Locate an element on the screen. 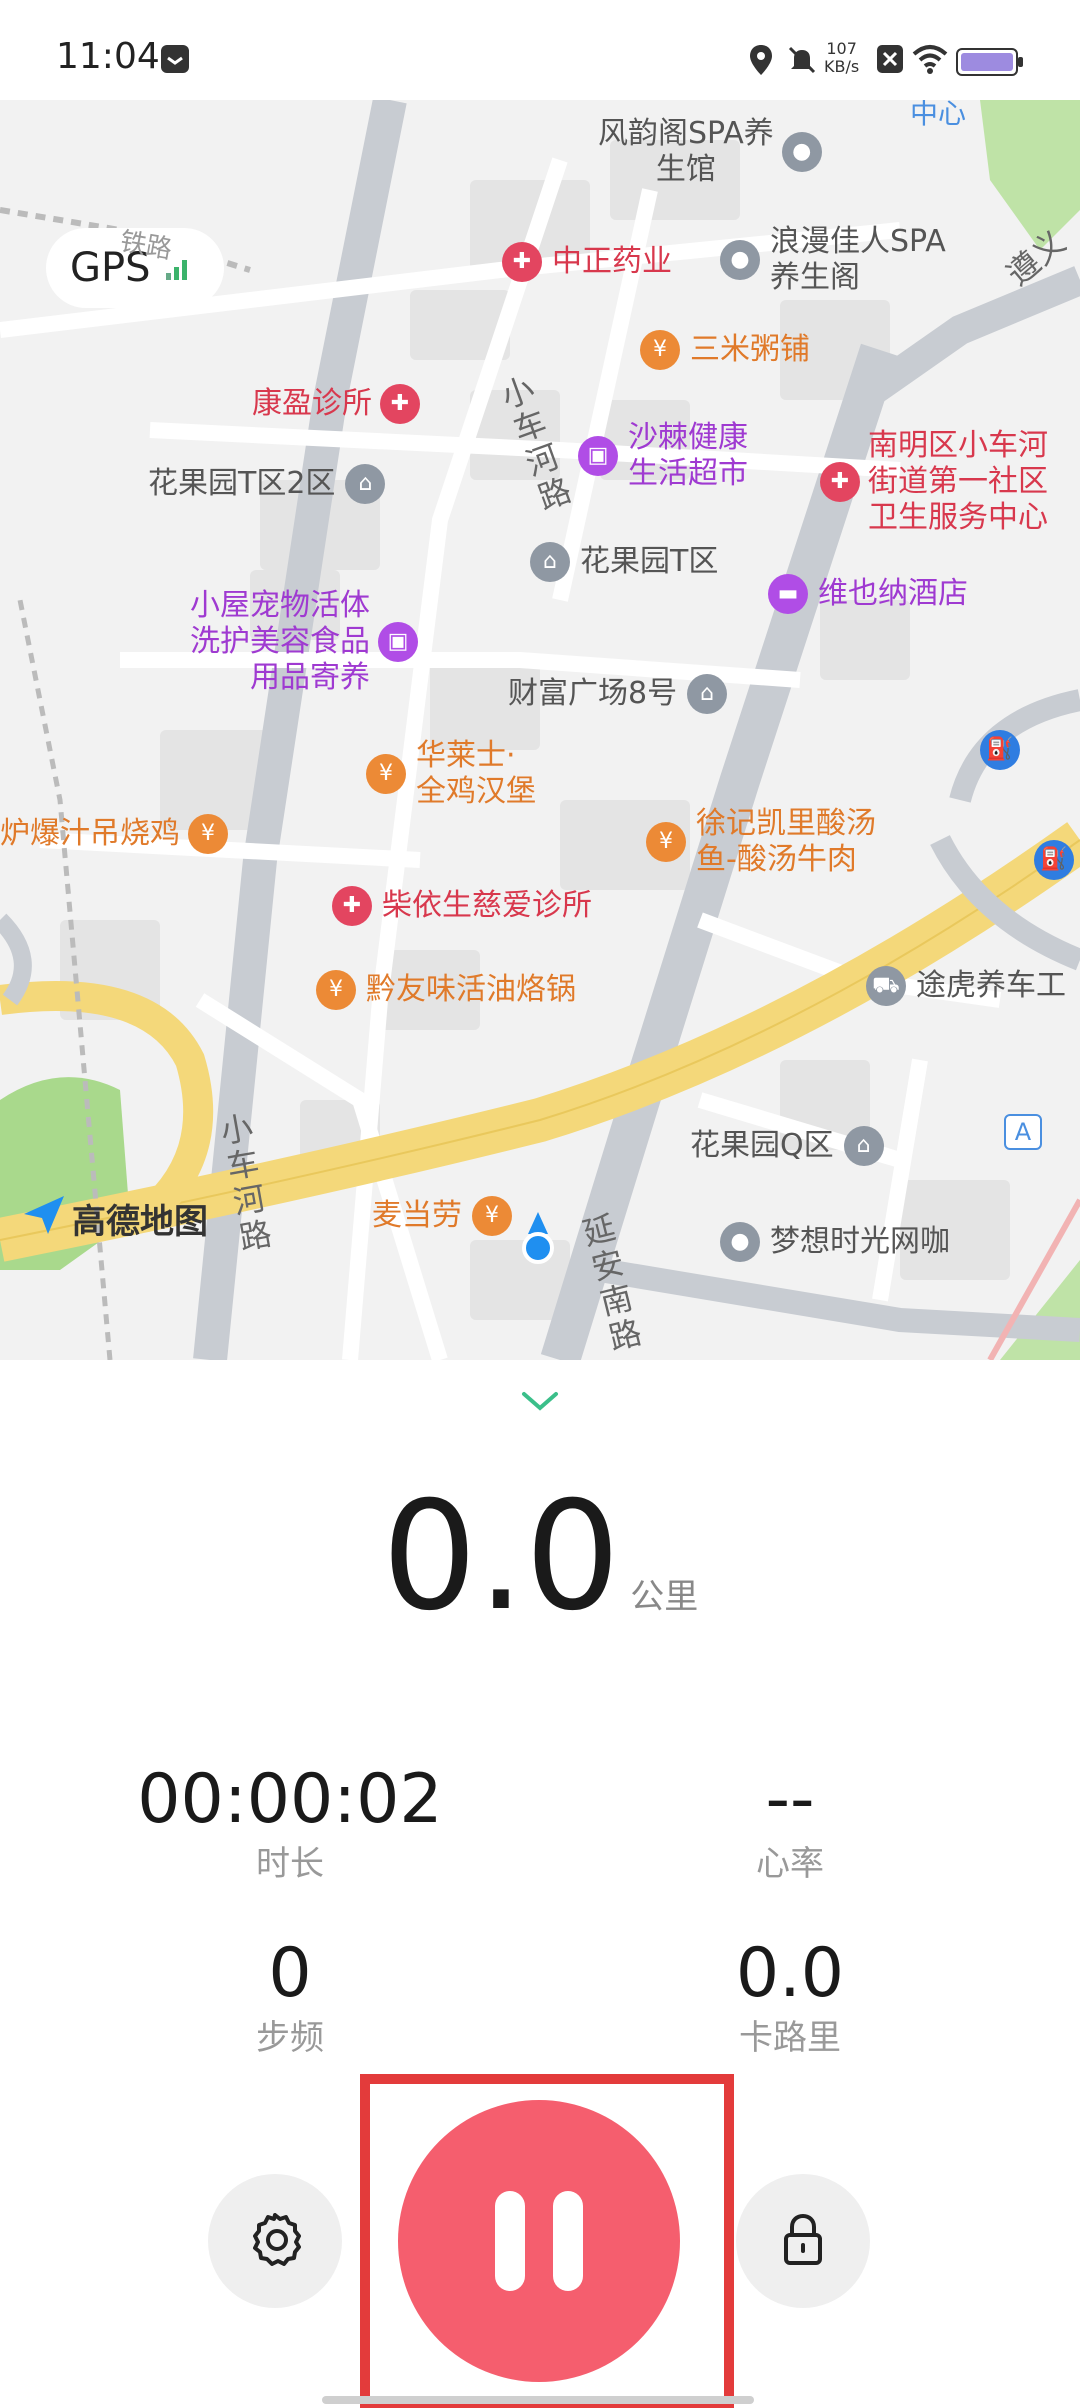 The width and height of the screenshot is (1080, 2408). amap-logo: 高德地图 is located at coordinates (115, 1218).